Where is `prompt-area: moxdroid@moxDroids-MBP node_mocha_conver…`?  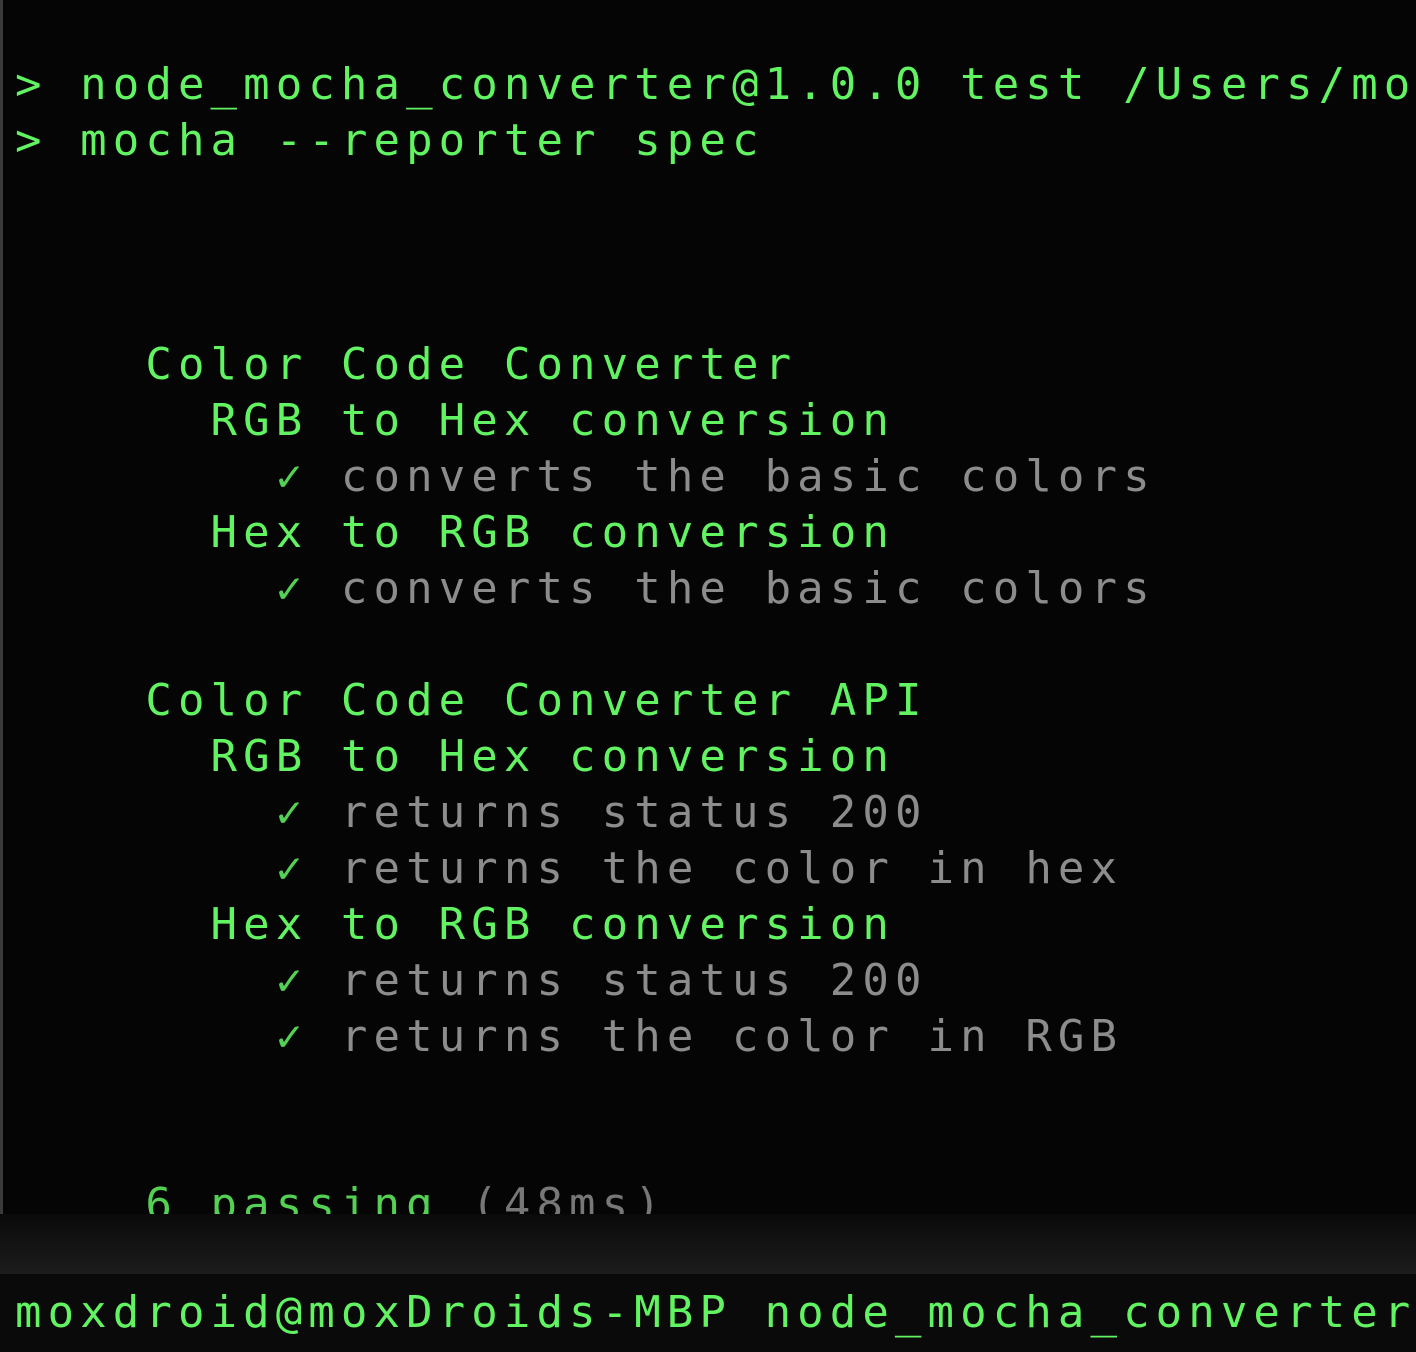
prompt-area: moxdroid@moxDroids-MBP node_mocha_conver… is located at coordinates (708, 1313).